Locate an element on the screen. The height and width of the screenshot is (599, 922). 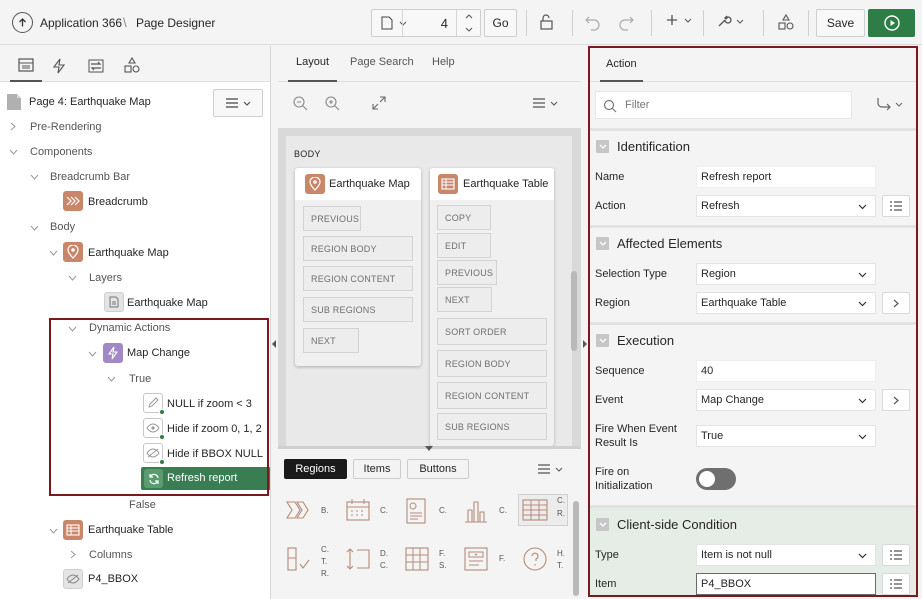
region-go-button is located at coordinates (896, 303).